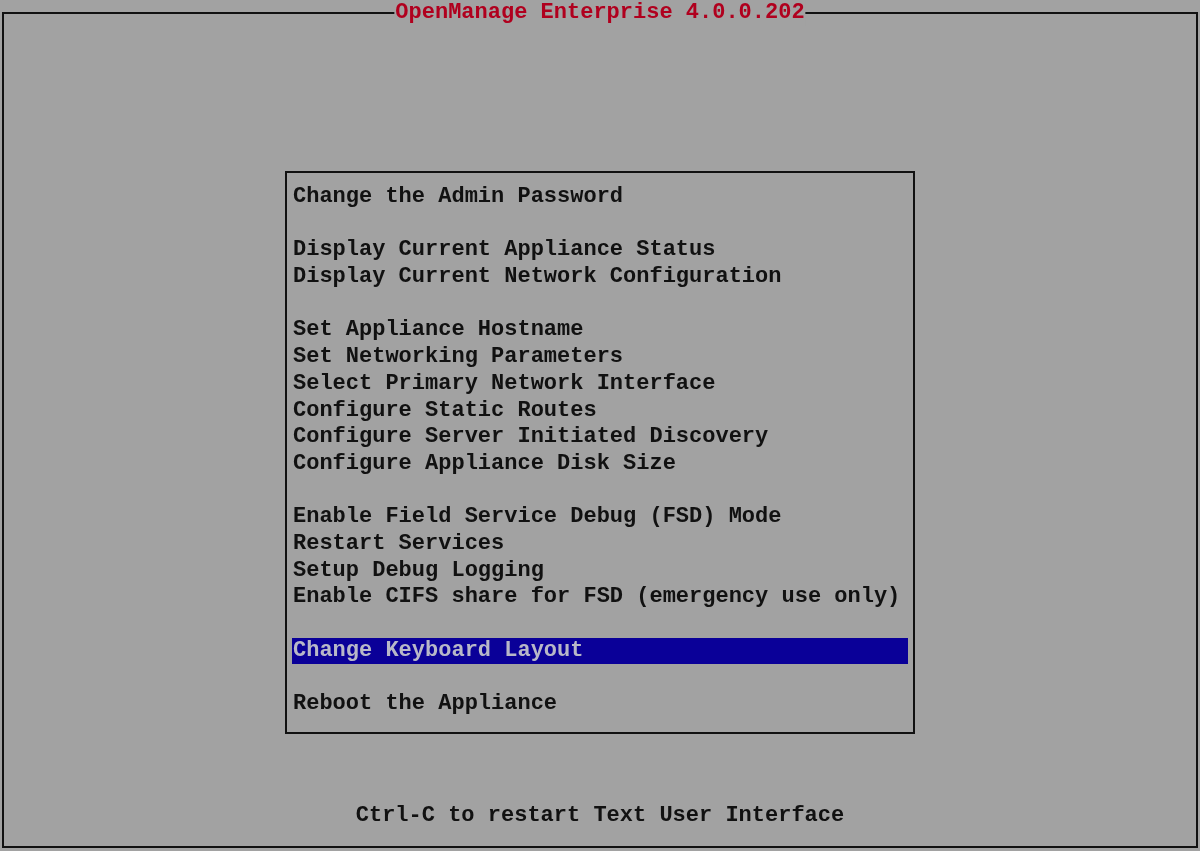  I want to click on menu-item: Enable CIFS share for FSD (emergency use only), so click(600, 597).